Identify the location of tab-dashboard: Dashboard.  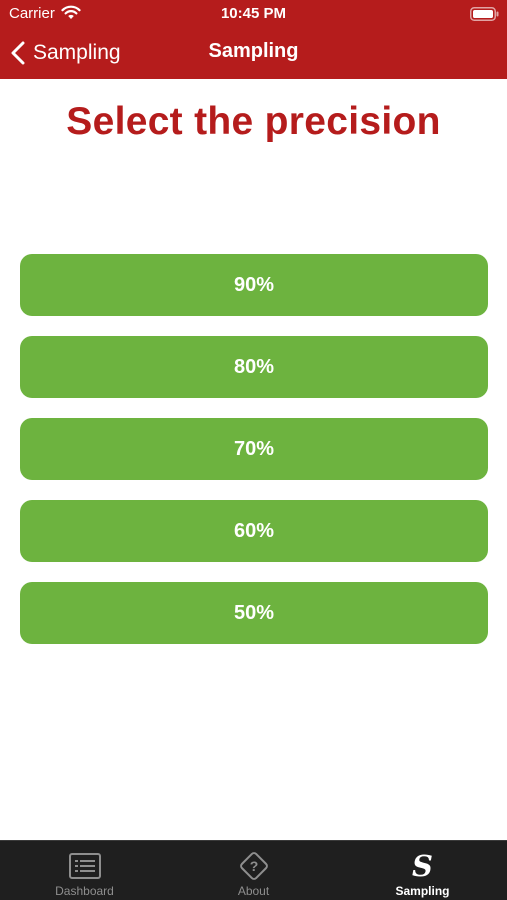
(84, 870).